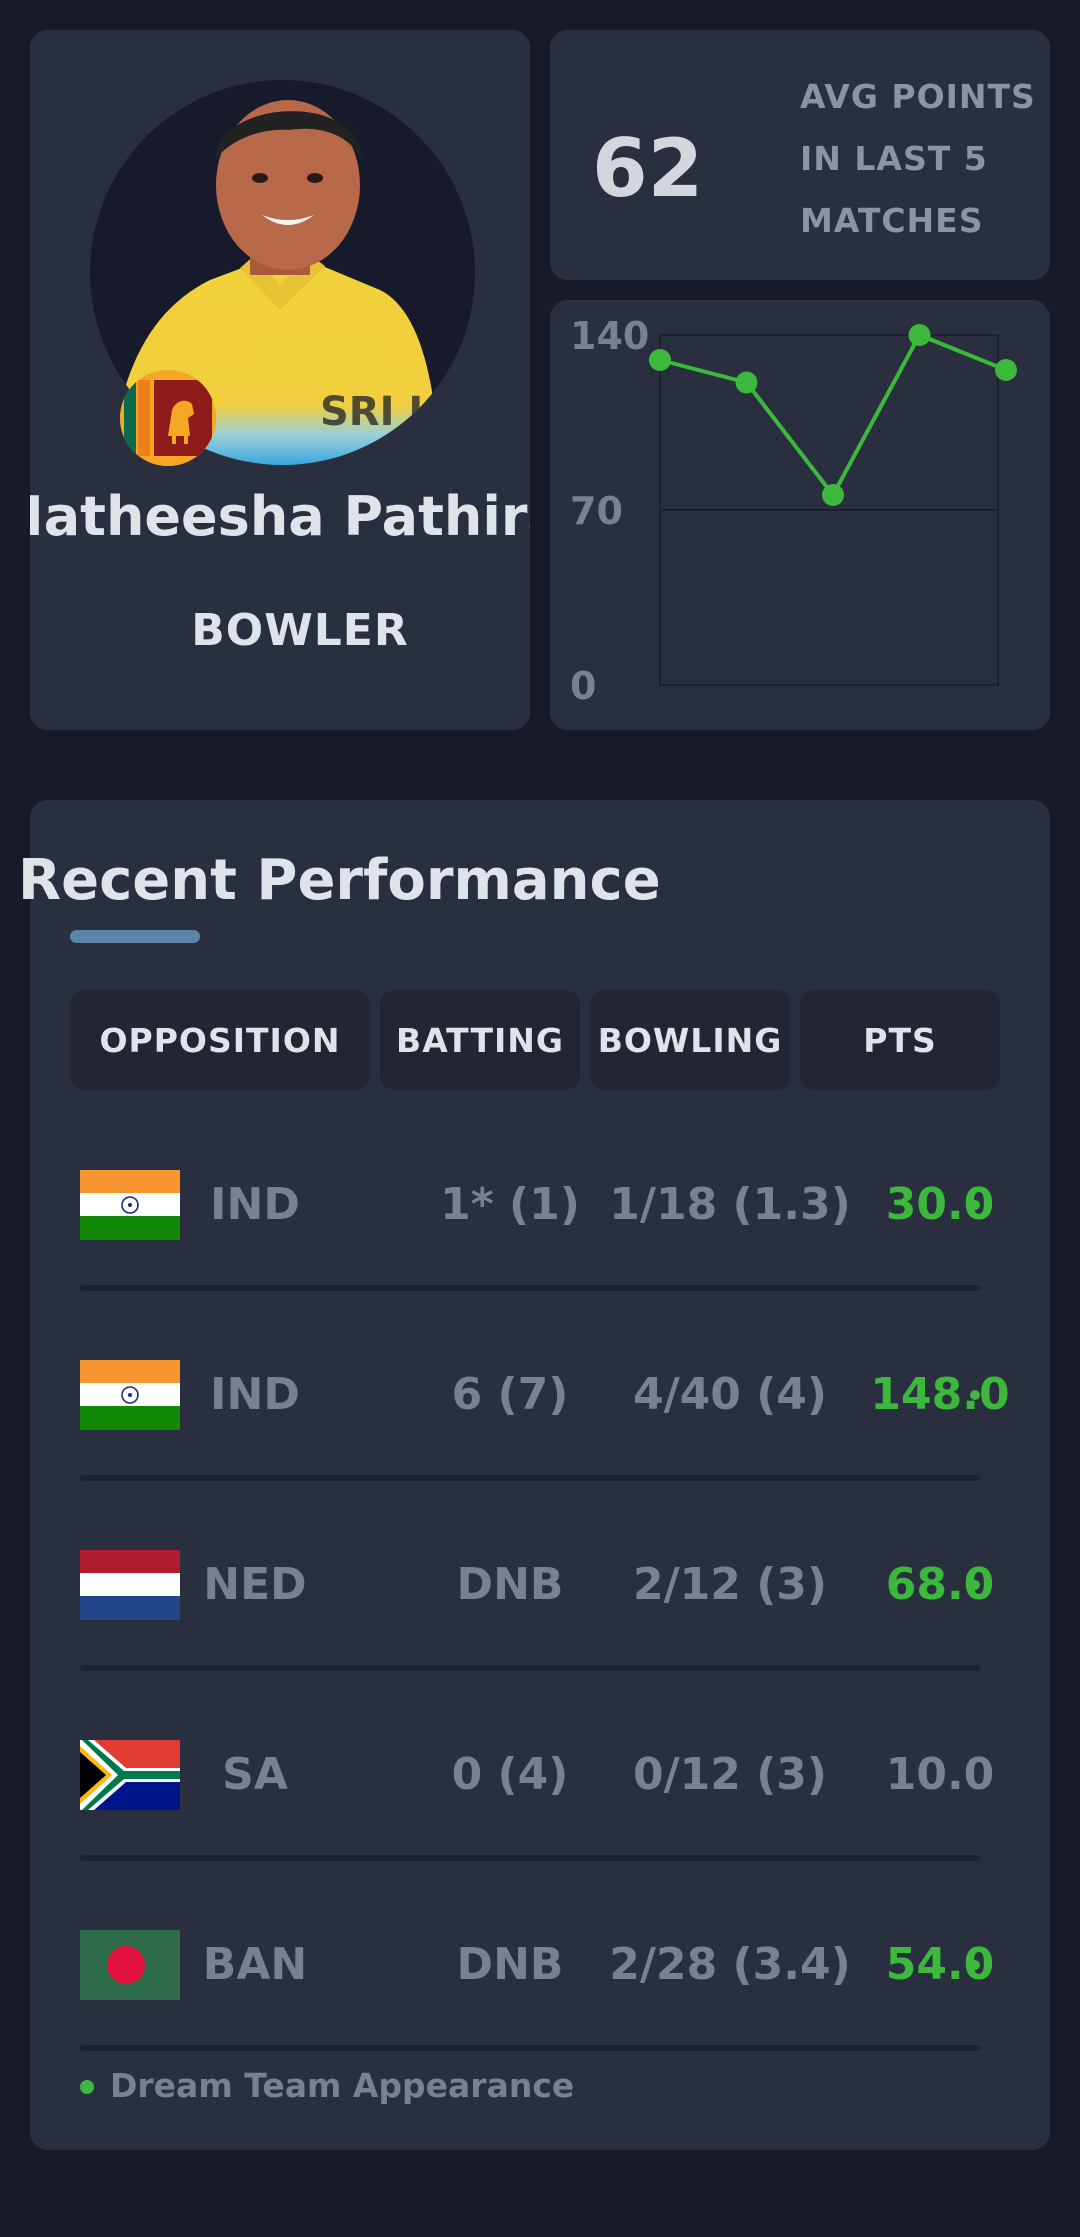  What do you see at coordinates (135, 936) in the screenshot?
I see `title-underline` at bounding box center [135, 936].